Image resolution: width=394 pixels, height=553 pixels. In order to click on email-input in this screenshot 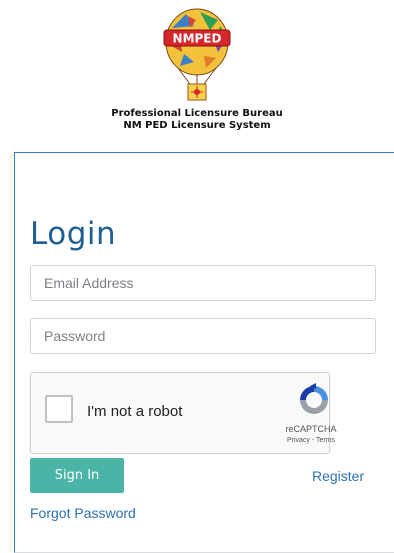, I will do `click(203, 283)`.